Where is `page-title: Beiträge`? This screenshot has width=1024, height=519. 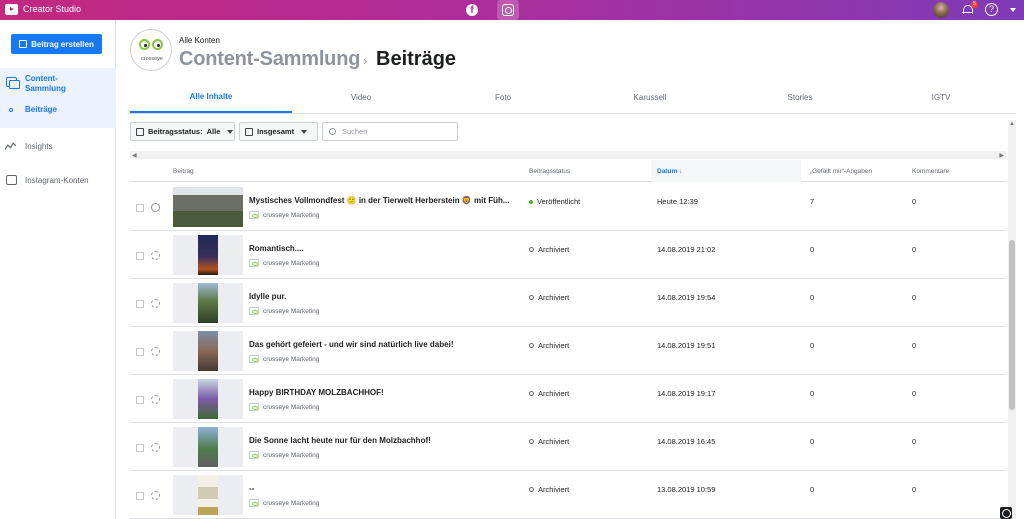
page-title: Beiträge is located at coordinates (416, 59).